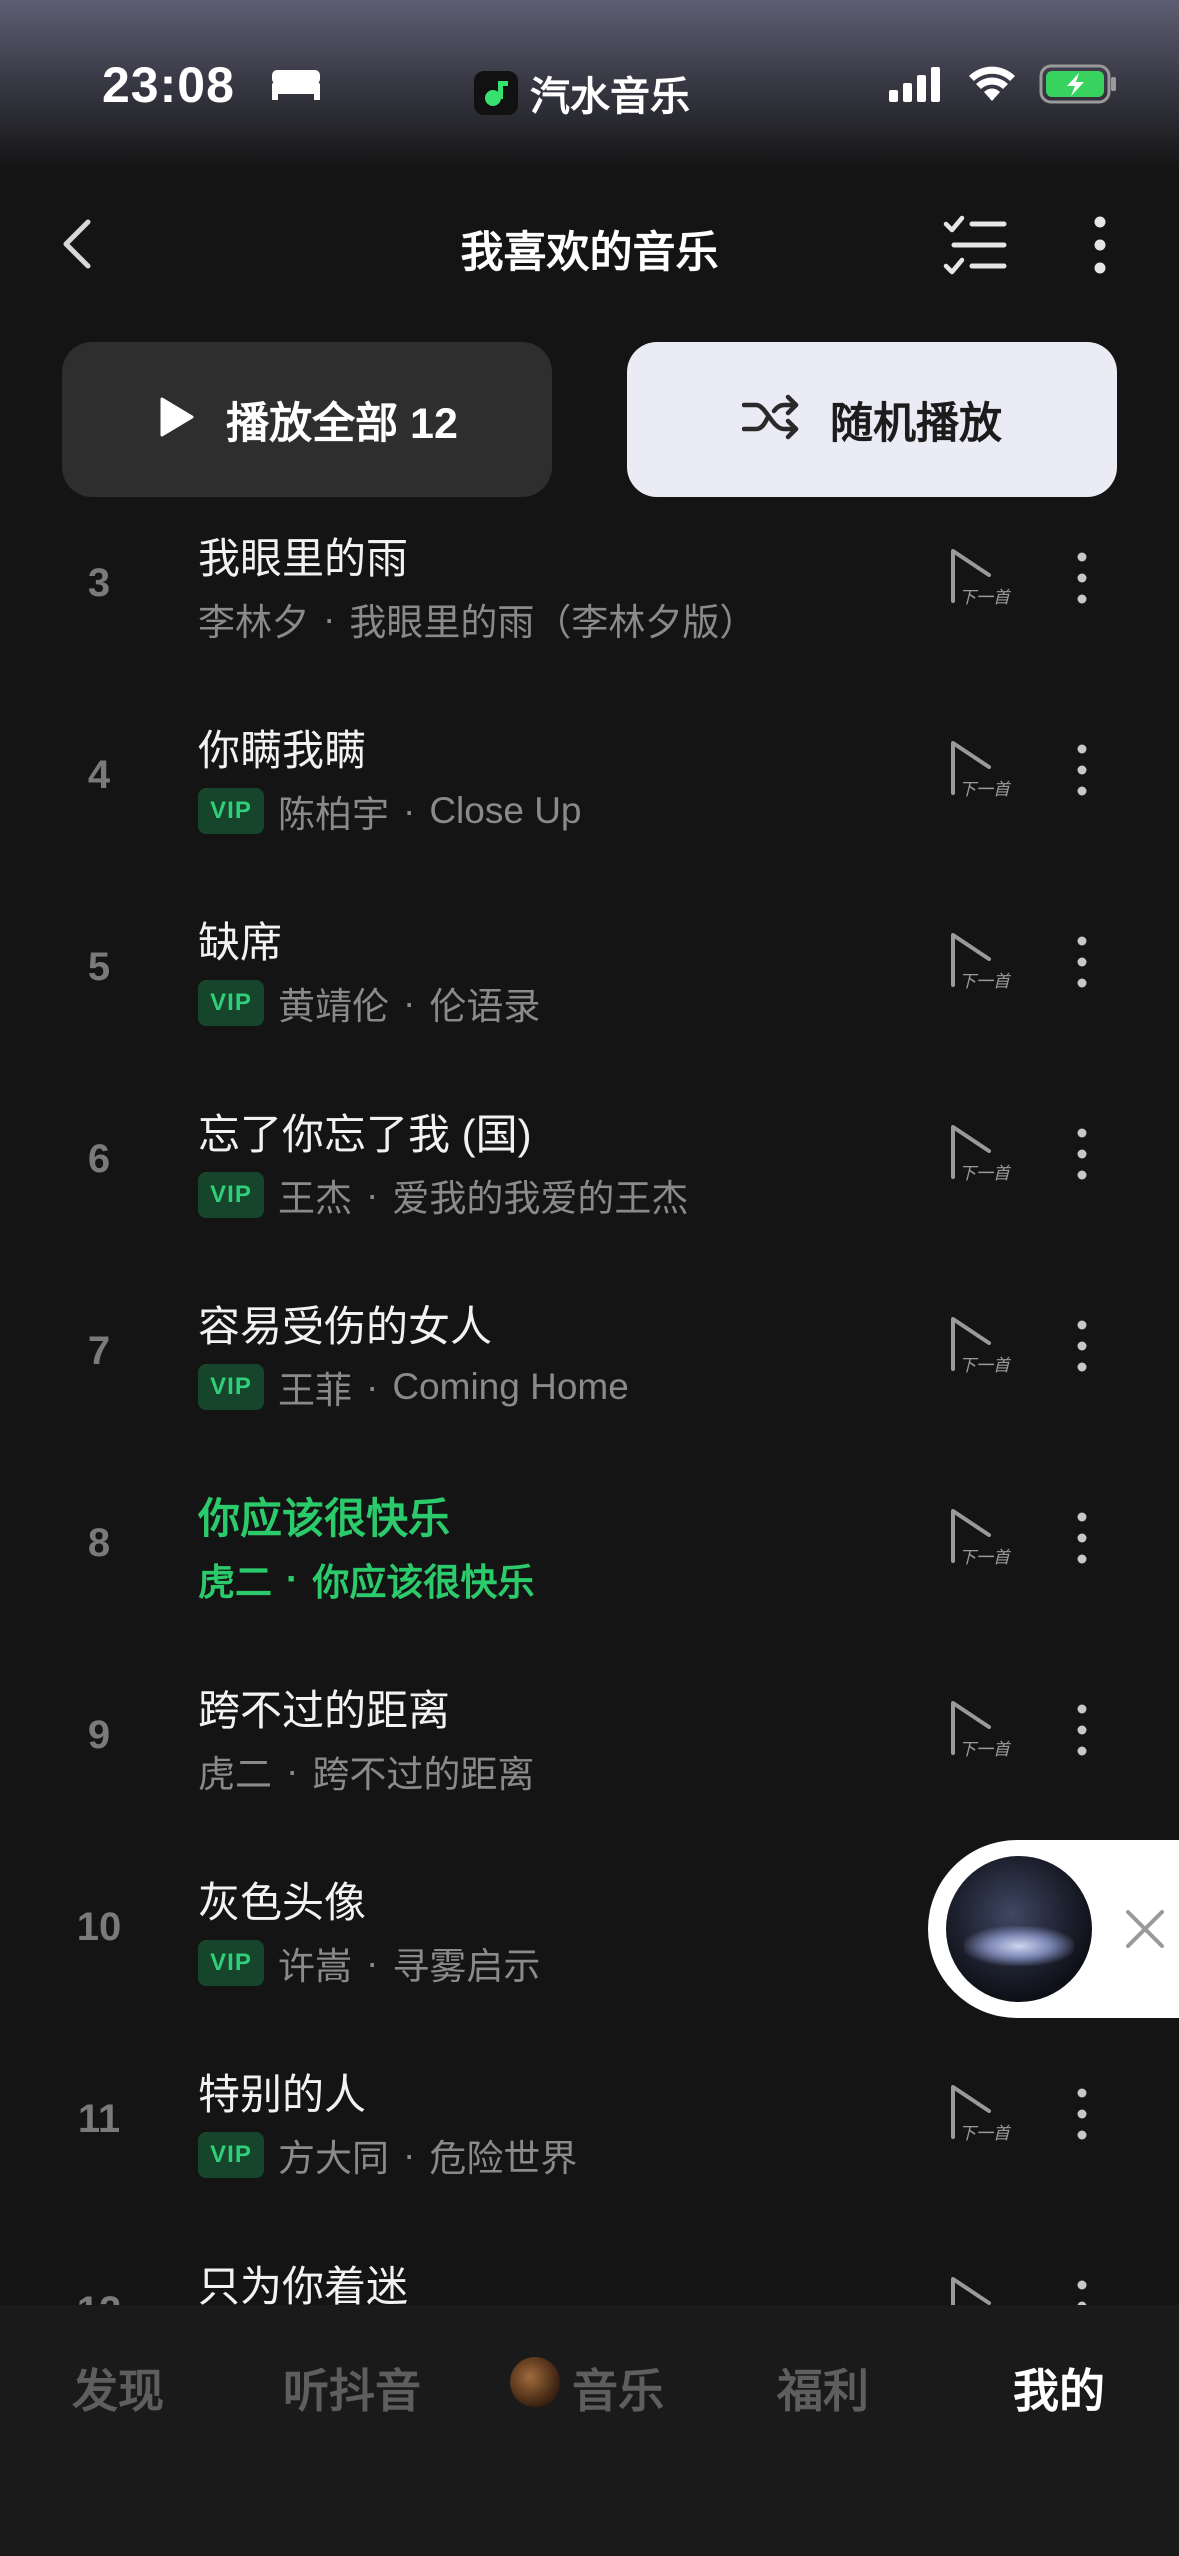 This screenshot has width=1179, height=2556. What do you see at coordinates (589, 2147) in the screenshot?
I see `song-row: 11 特别的人 VIP 方大同 · 危险世界 下一首` at bounding box center [589, 2147].